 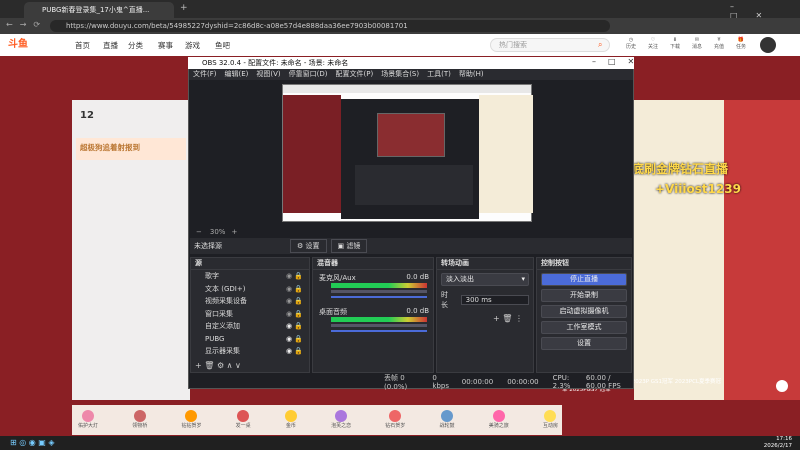 What do you see at coordinates (768, 45) in the screenshot?
I see `avatar` at bounding box center [768, 45].